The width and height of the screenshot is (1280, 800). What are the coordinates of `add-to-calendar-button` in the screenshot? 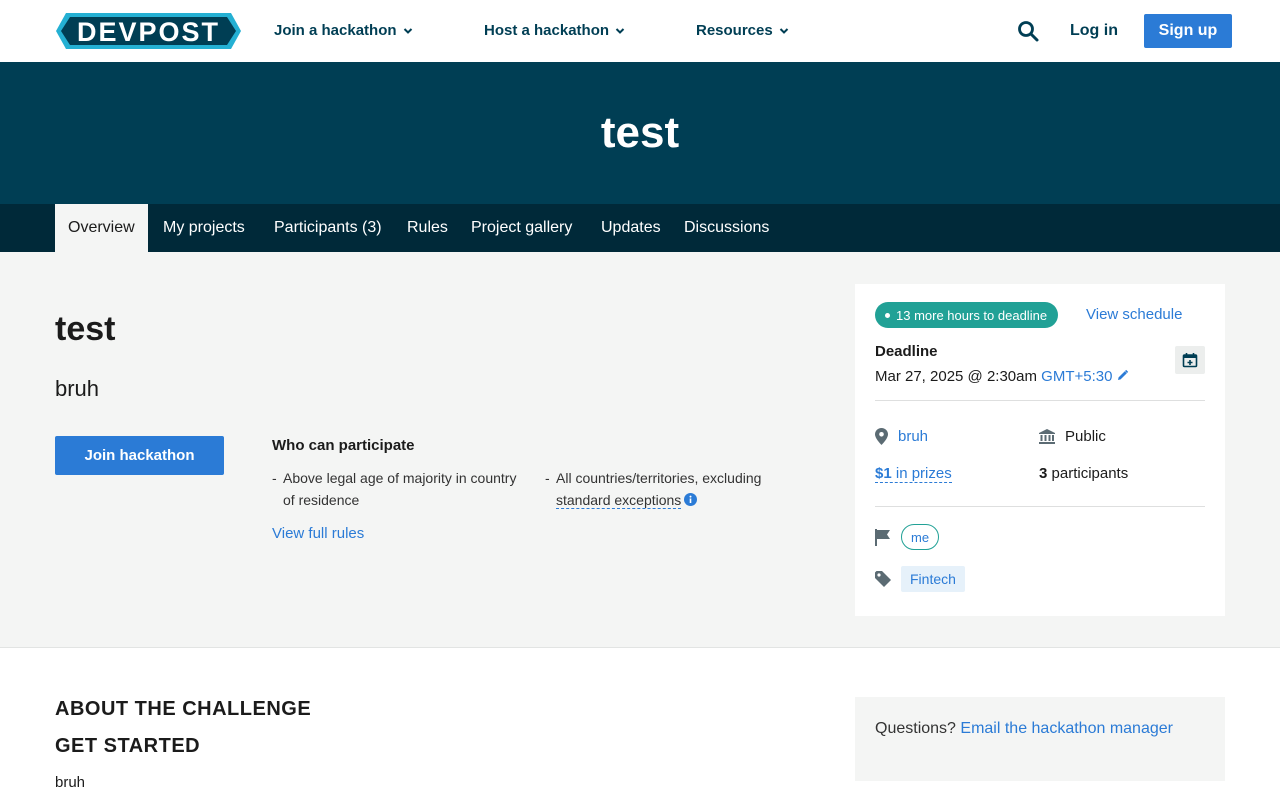 It's located at (1190, 360).